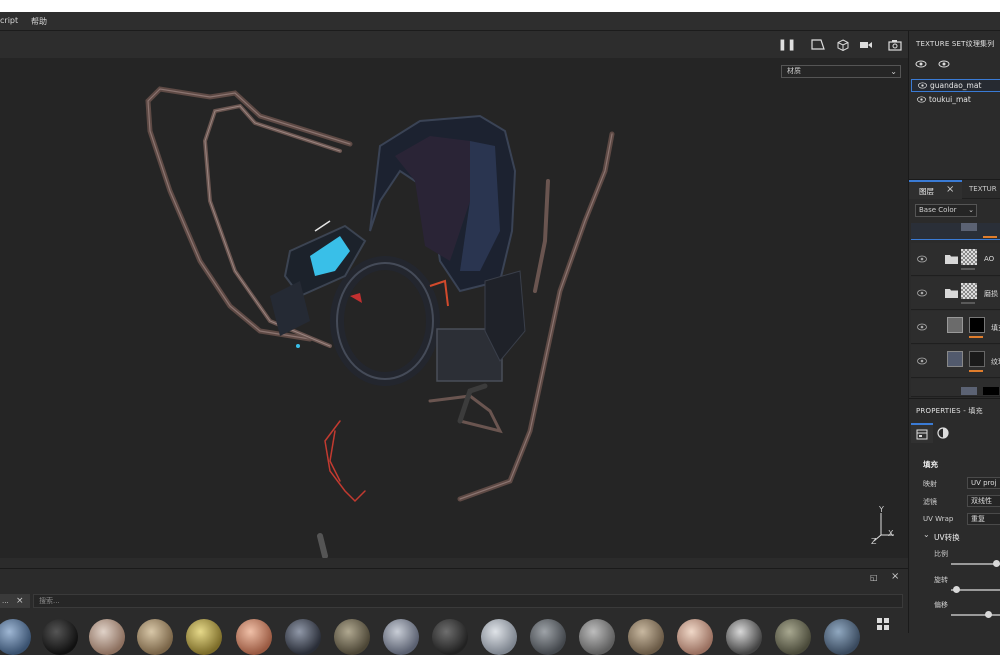 The image size is (1000, 655). I want to click on screenshot-camera-icon, so click(895, 44).